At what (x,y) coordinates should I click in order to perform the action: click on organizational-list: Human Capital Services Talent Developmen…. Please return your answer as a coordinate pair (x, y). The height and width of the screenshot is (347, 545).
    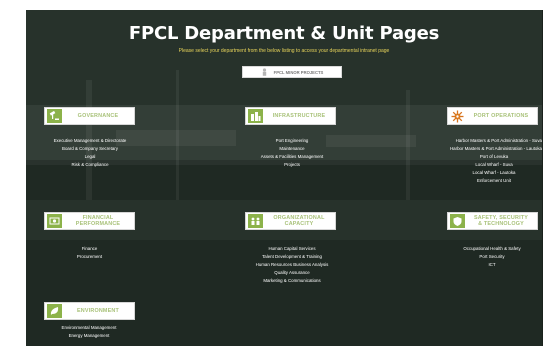
    Looking at the image, I should click on (292, 265).